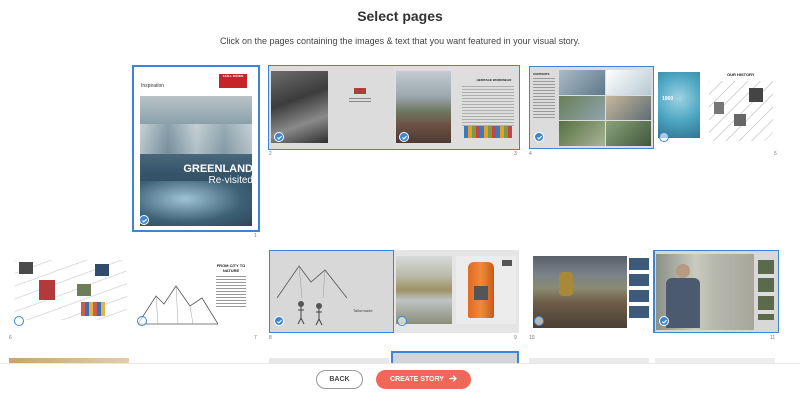  What do you see at coordinates (515, 338) in the screenshot?
I see `page-number: 9` at bounding box center [515, 338].